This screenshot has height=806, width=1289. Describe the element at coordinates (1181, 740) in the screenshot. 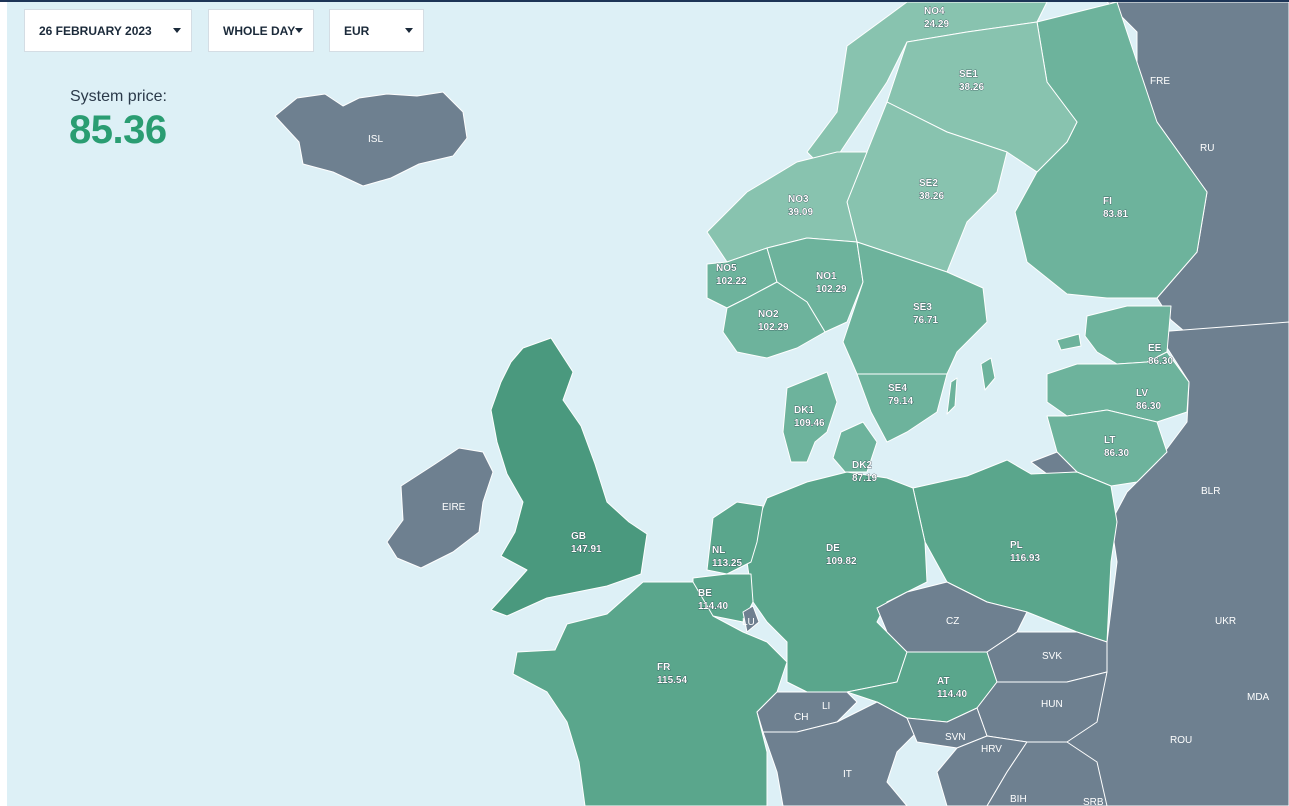

I see `country-label-rou: ROU` at that location.